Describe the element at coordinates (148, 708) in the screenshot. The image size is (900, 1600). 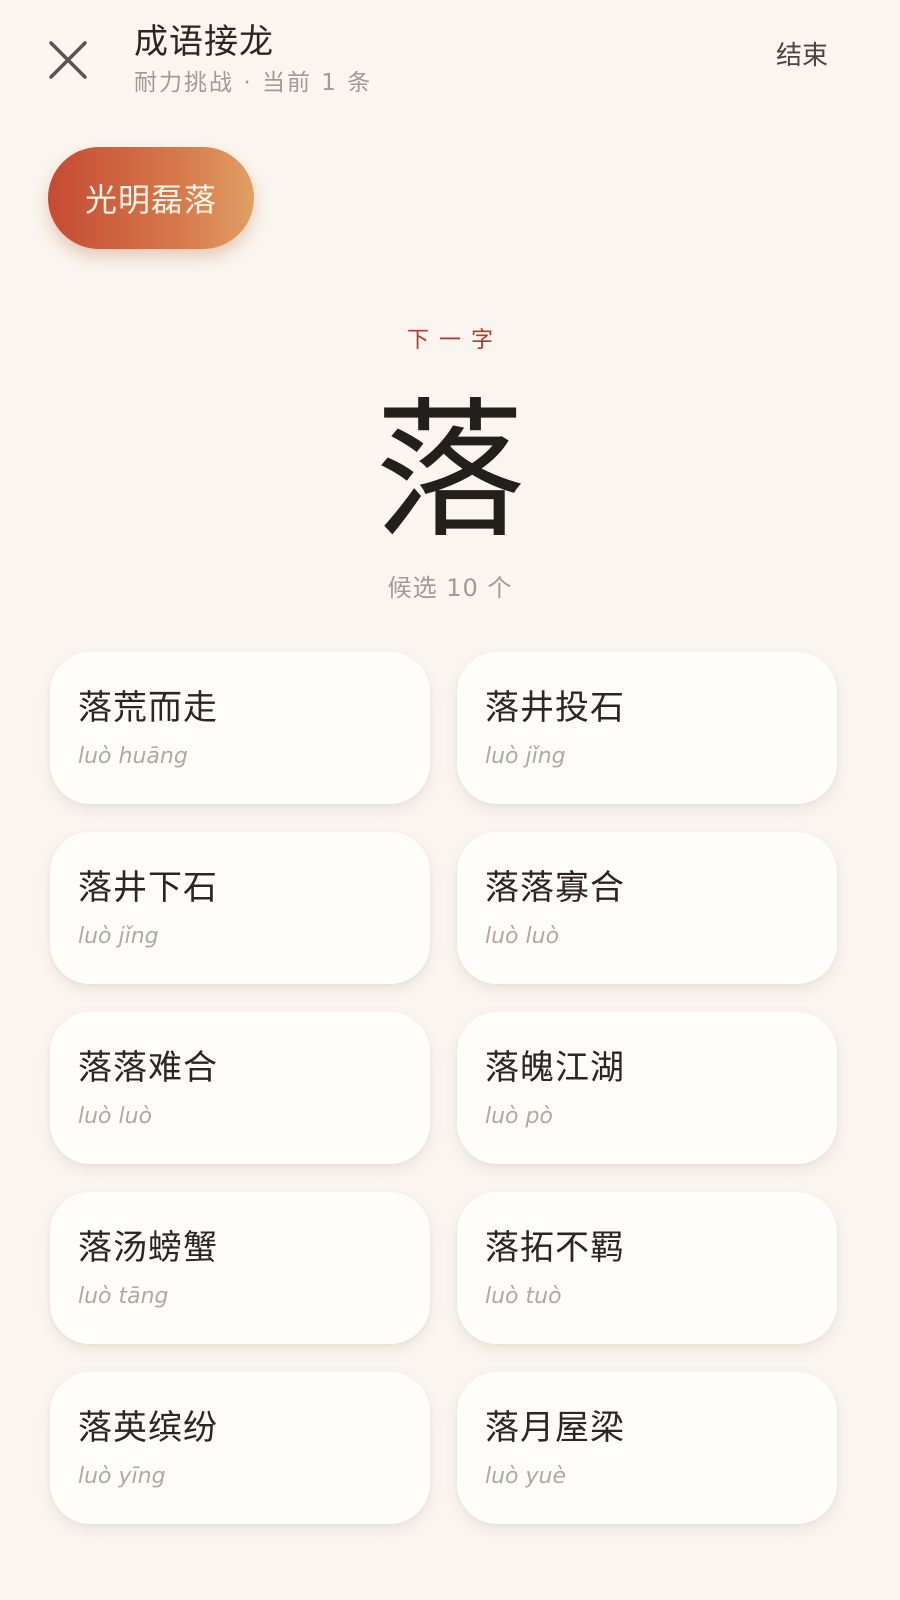
I see `candidate-idiom: 落荒而走` at that location.